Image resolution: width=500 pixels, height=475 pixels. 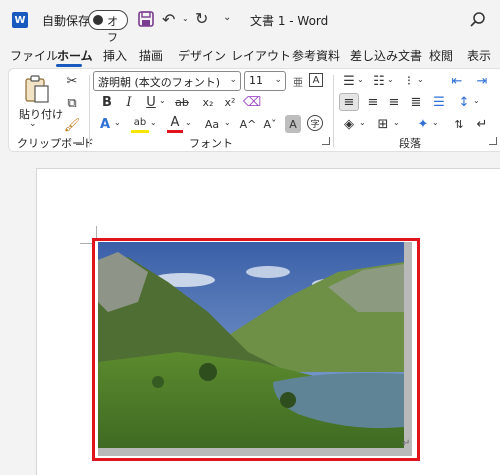 I want to click on word-app-icon: W, so click(x=20, y=20).